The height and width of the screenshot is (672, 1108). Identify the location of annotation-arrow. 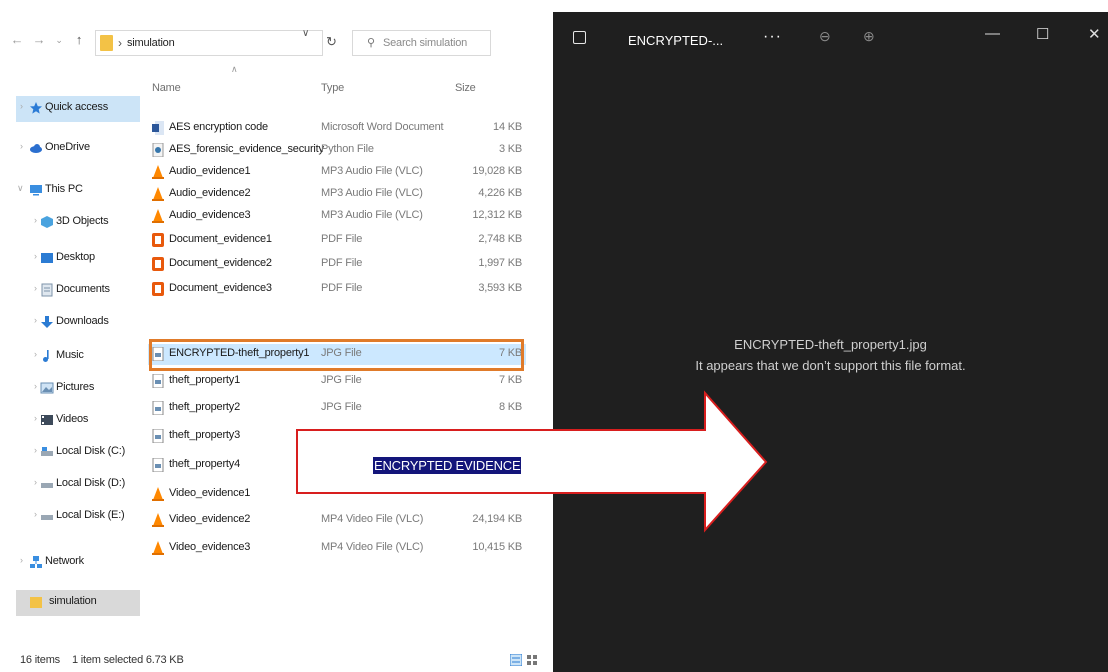
(532, 461).